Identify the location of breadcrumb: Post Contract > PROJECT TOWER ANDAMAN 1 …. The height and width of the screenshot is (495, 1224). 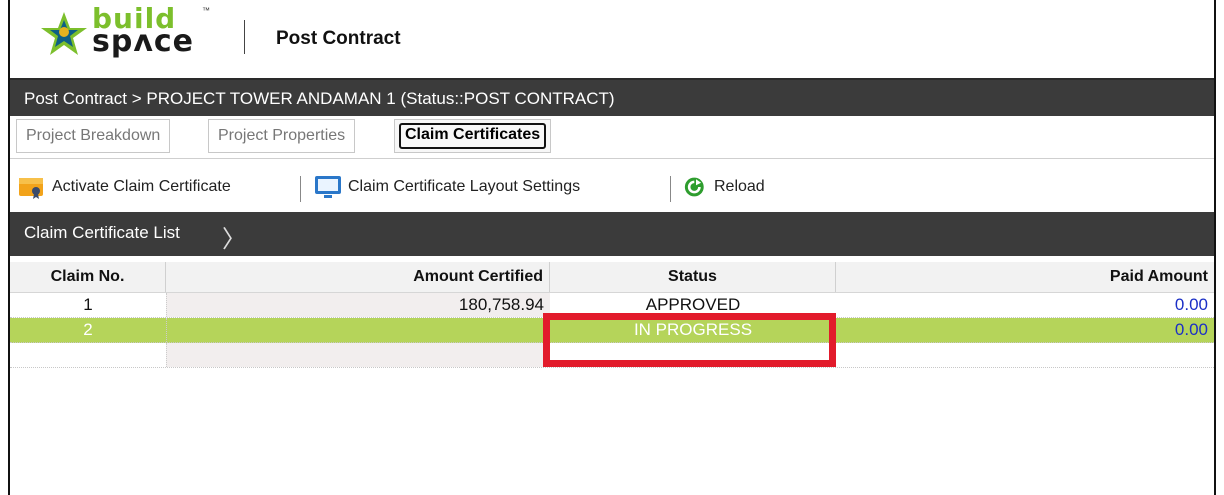
(319, 98).